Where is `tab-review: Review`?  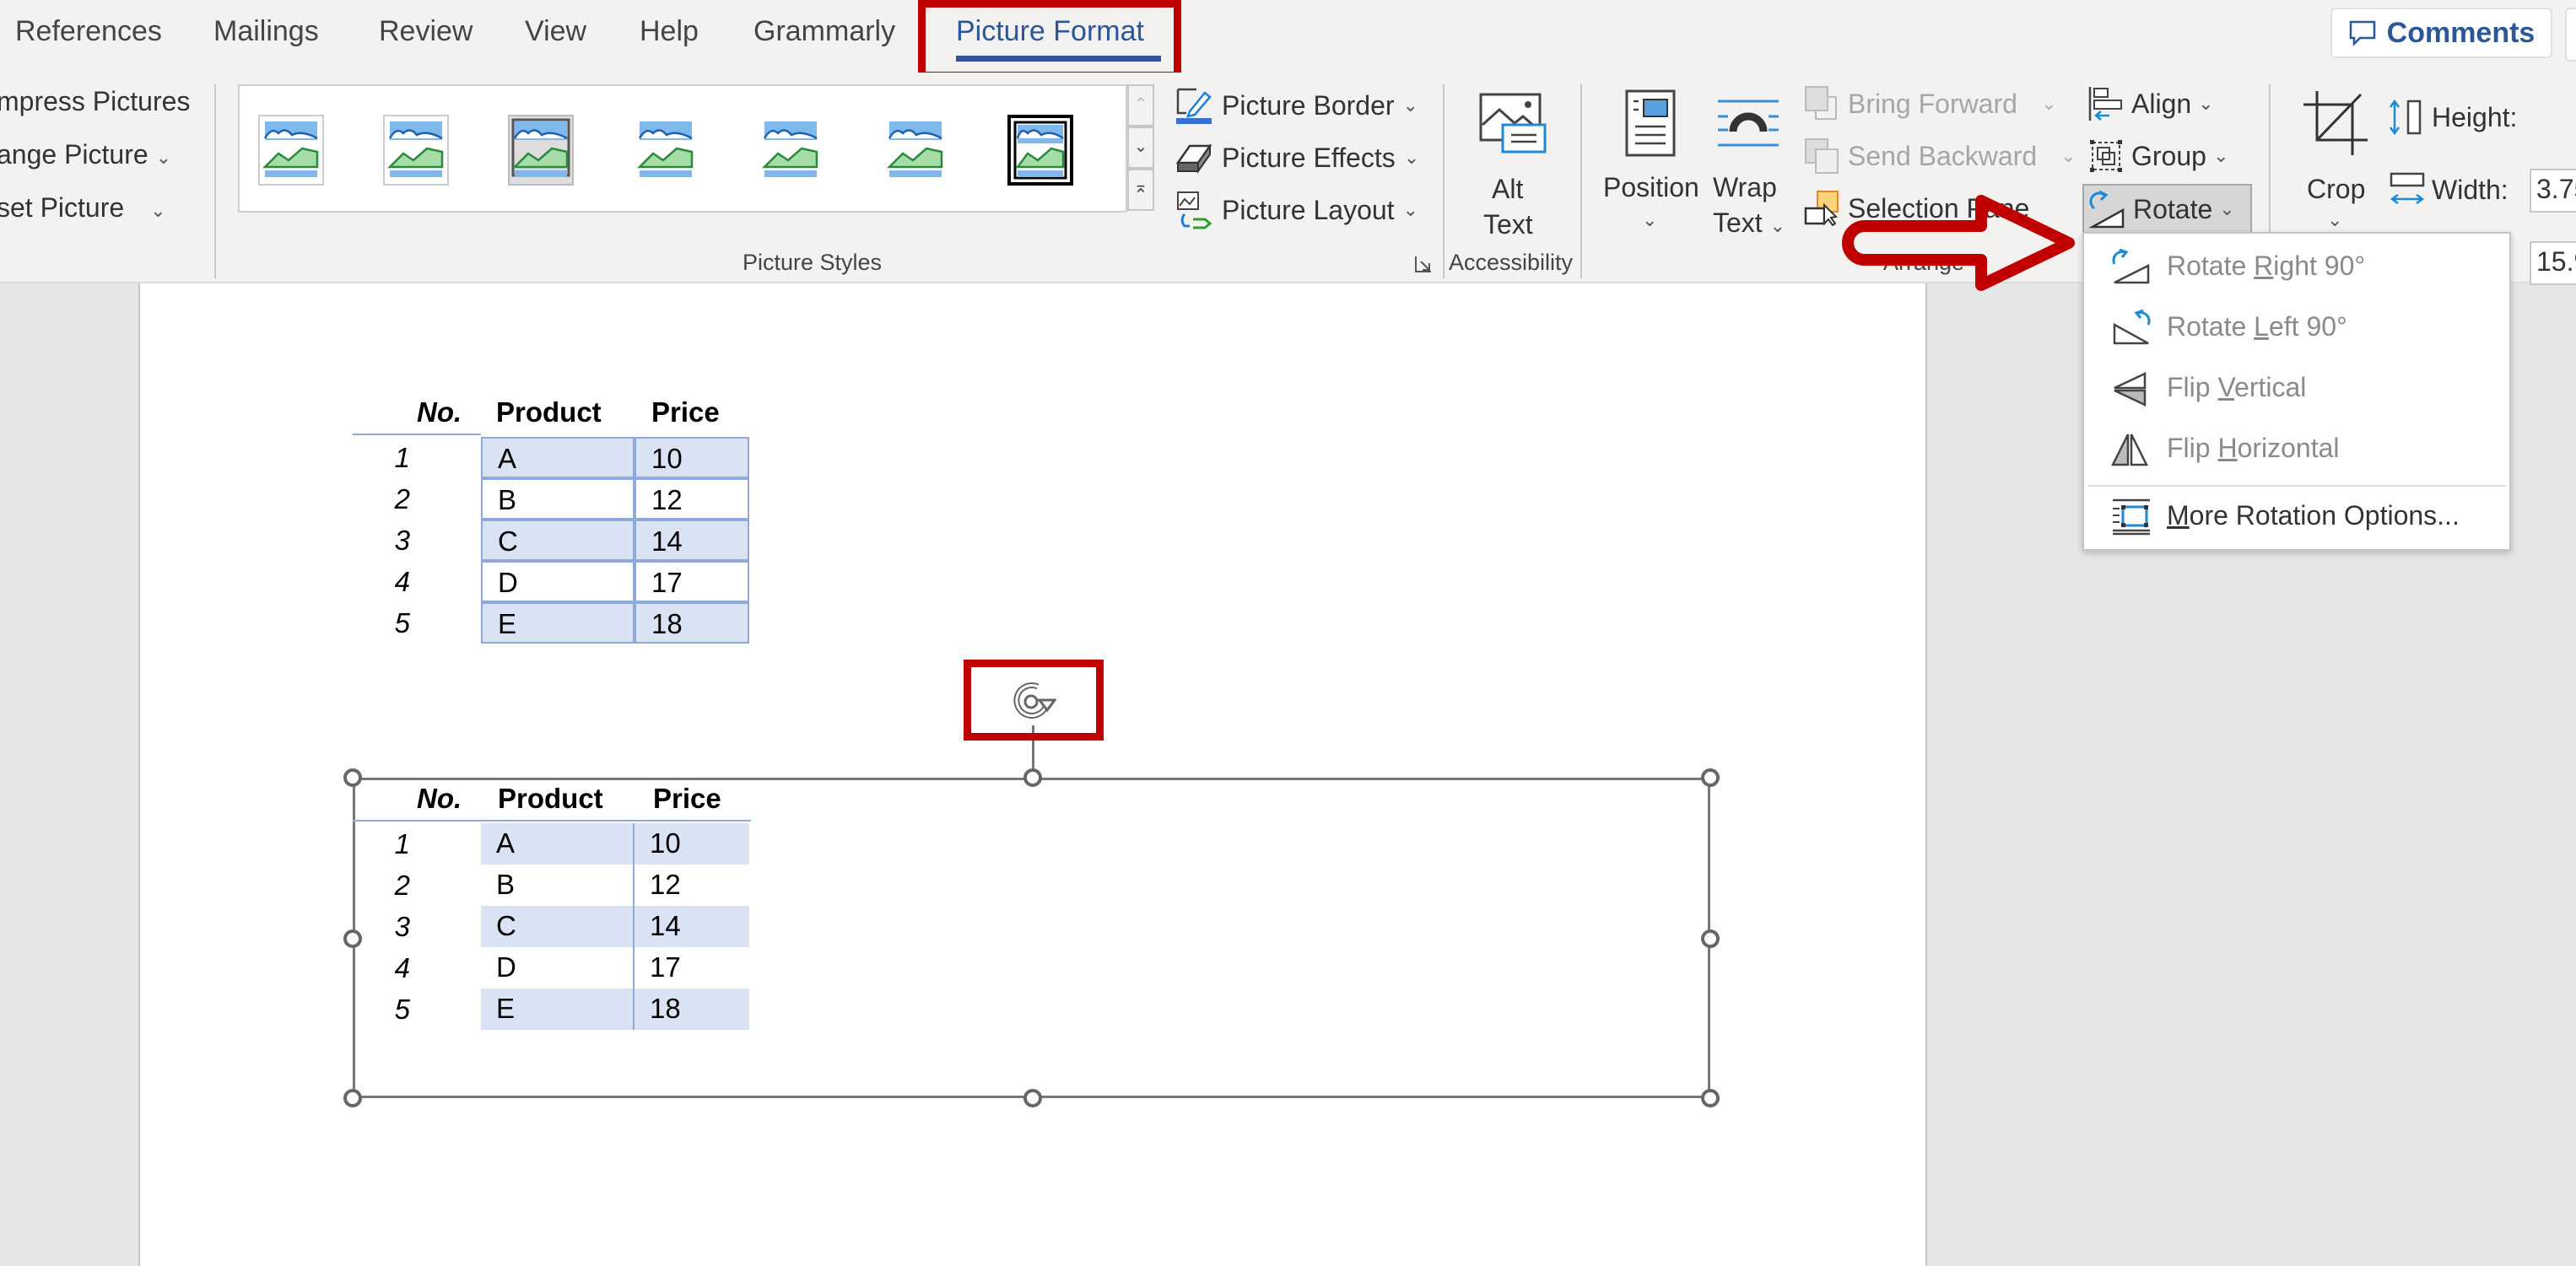
tab-review: Review is located at coordinates (426, 32).